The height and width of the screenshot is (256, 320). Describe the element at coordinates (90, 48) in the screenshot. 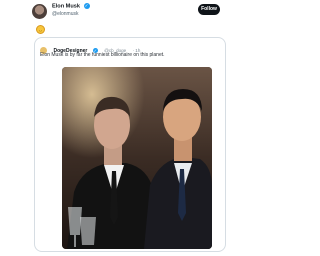

I see `quoted-tweet-header: DogeDesigner ✓ @cb_doge · 1h` at that location.